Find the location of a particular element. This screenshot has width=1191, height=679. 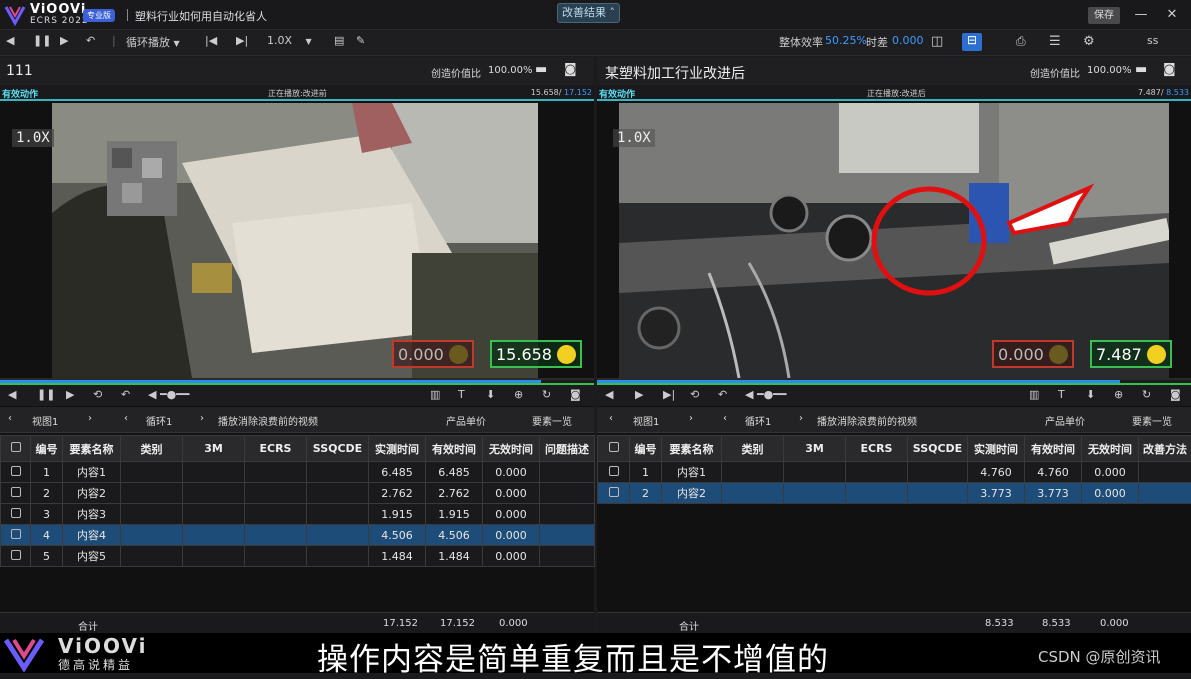

close-icon: ✕ is located at coordinates (1172, 14).